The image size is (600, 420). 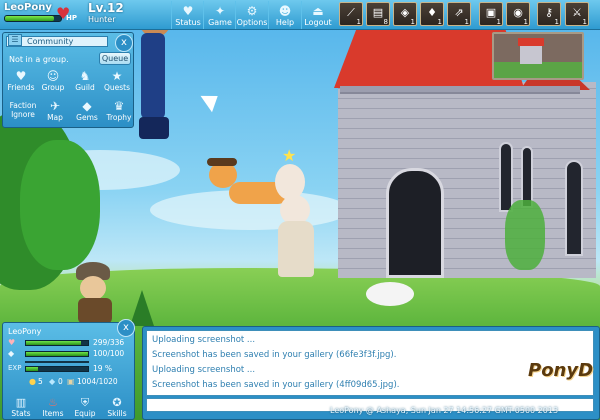 I want to click on map-button: ✈ Map, so click(x=55, y=113).